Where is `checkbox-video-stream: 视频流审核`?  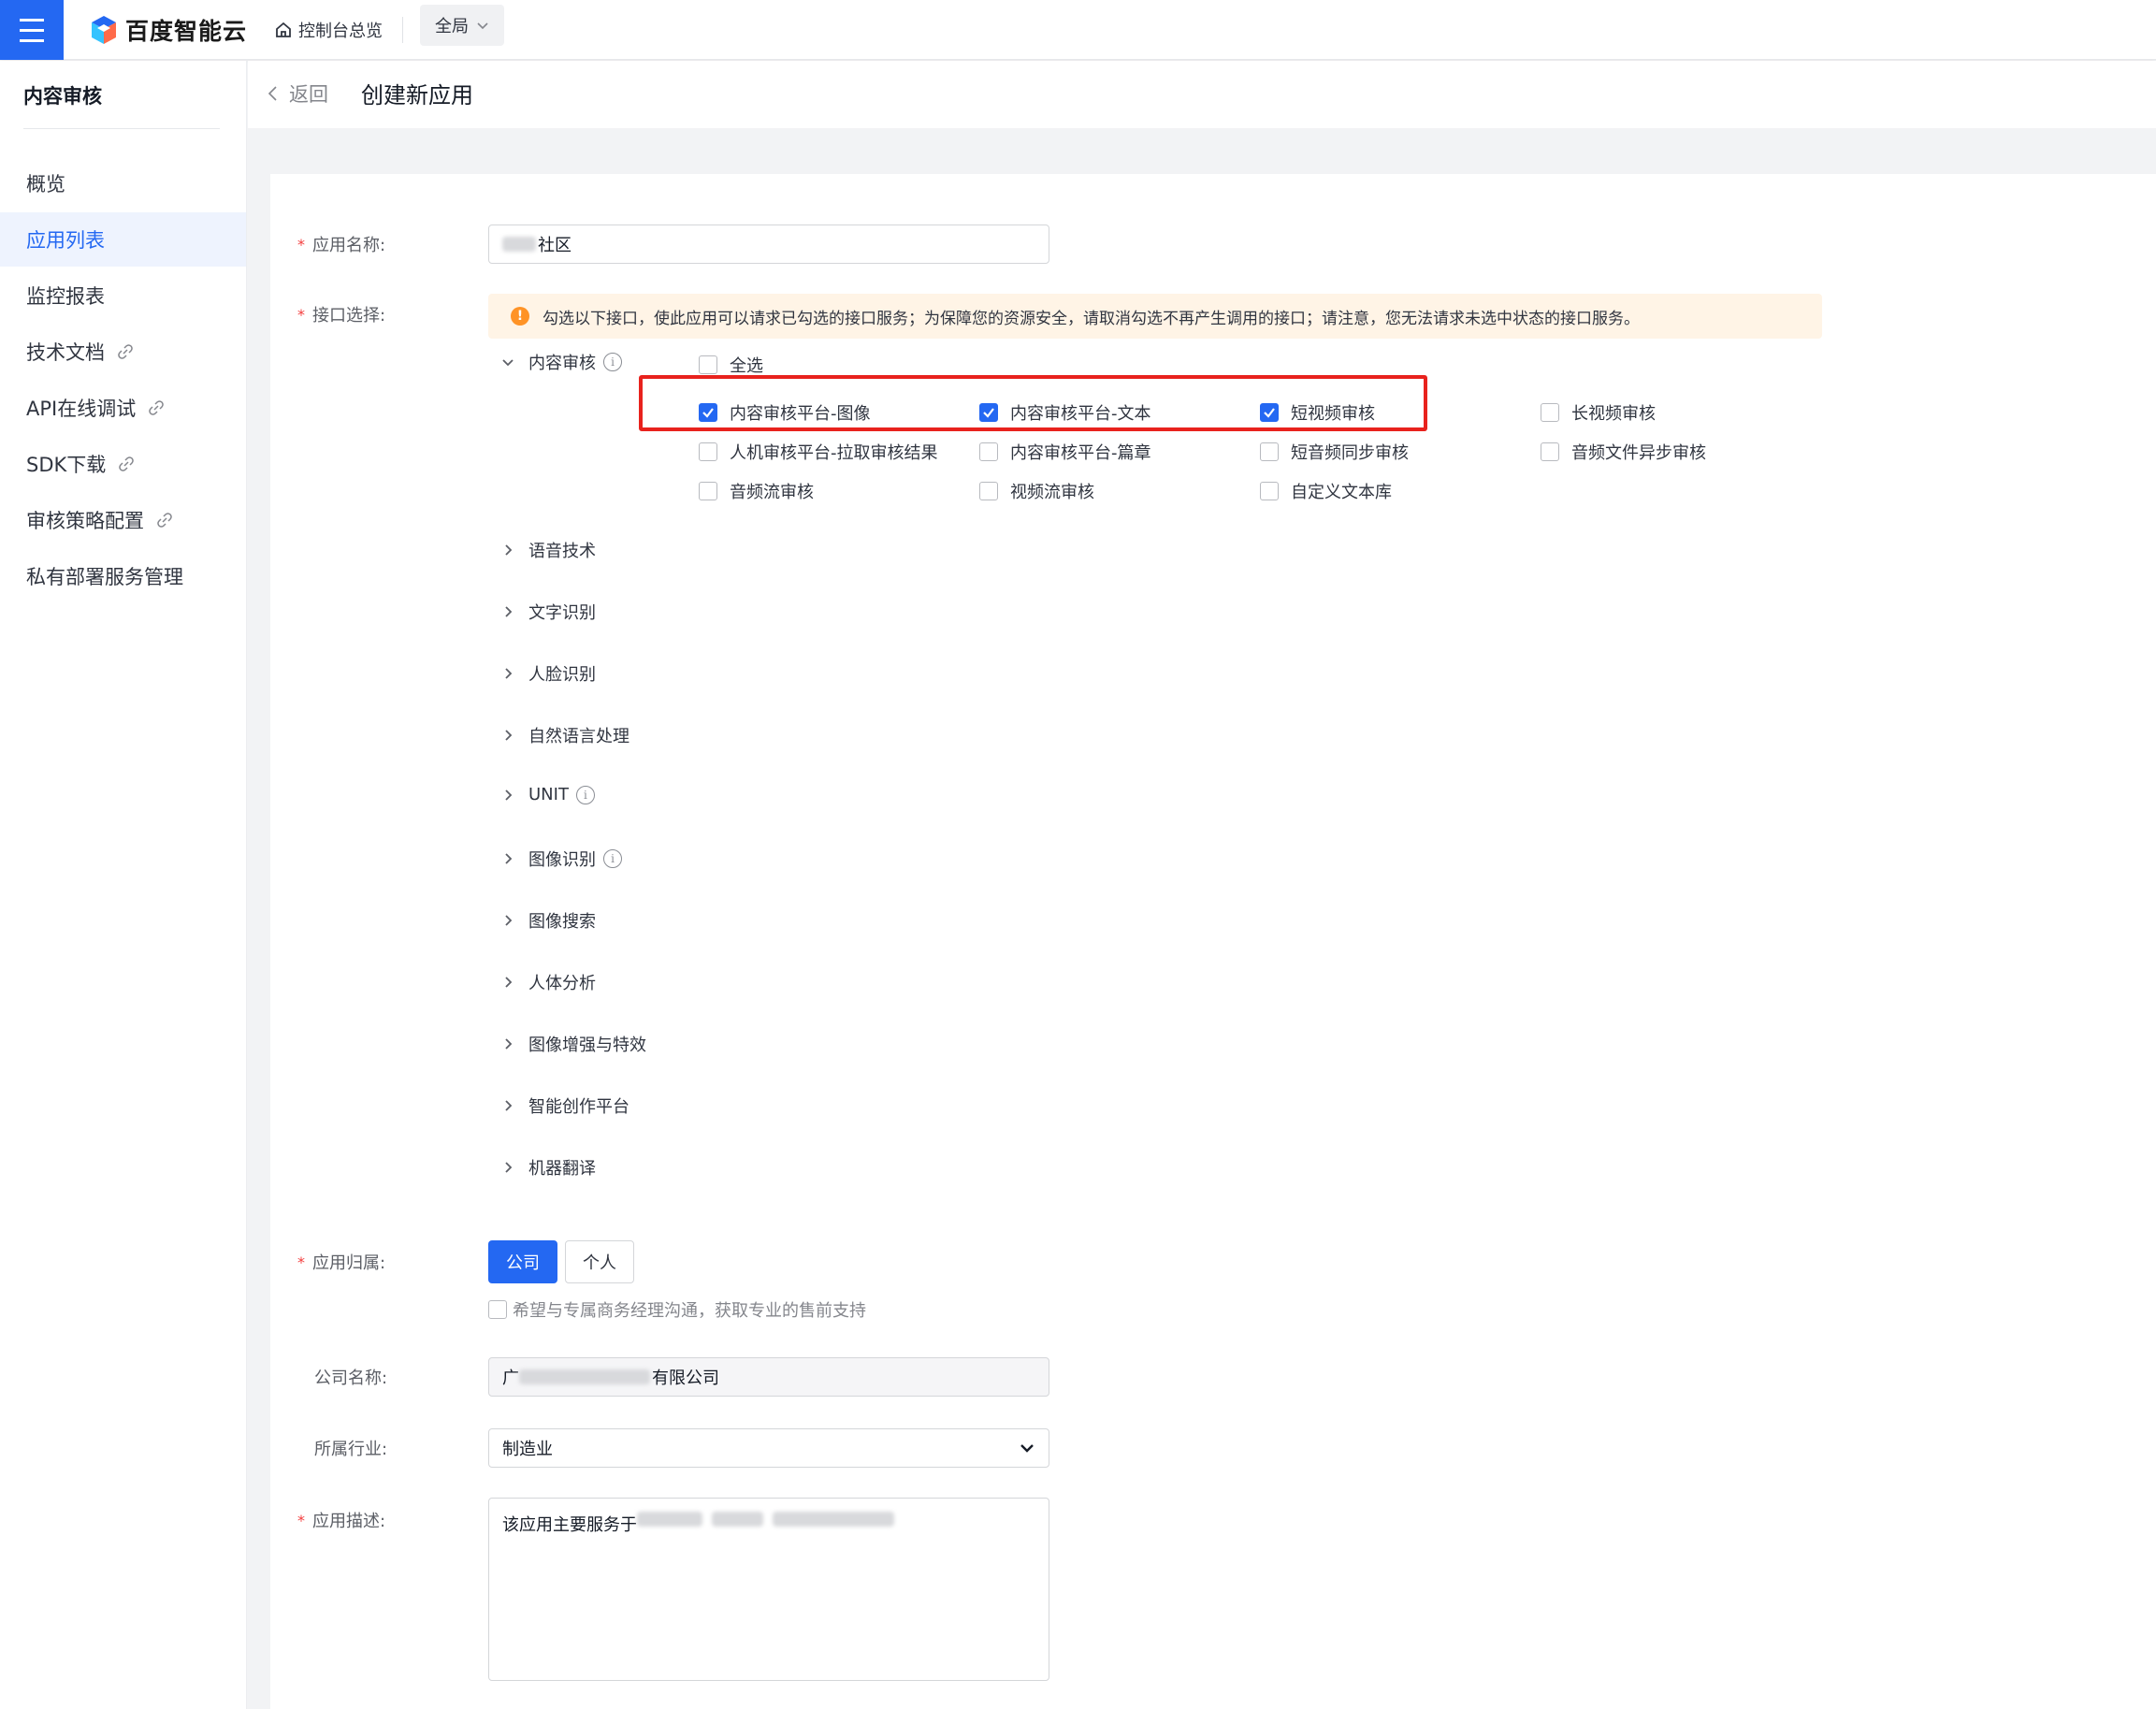
checkbox-video-stream: 视频流审核 is located at coordinates (1036, 491).